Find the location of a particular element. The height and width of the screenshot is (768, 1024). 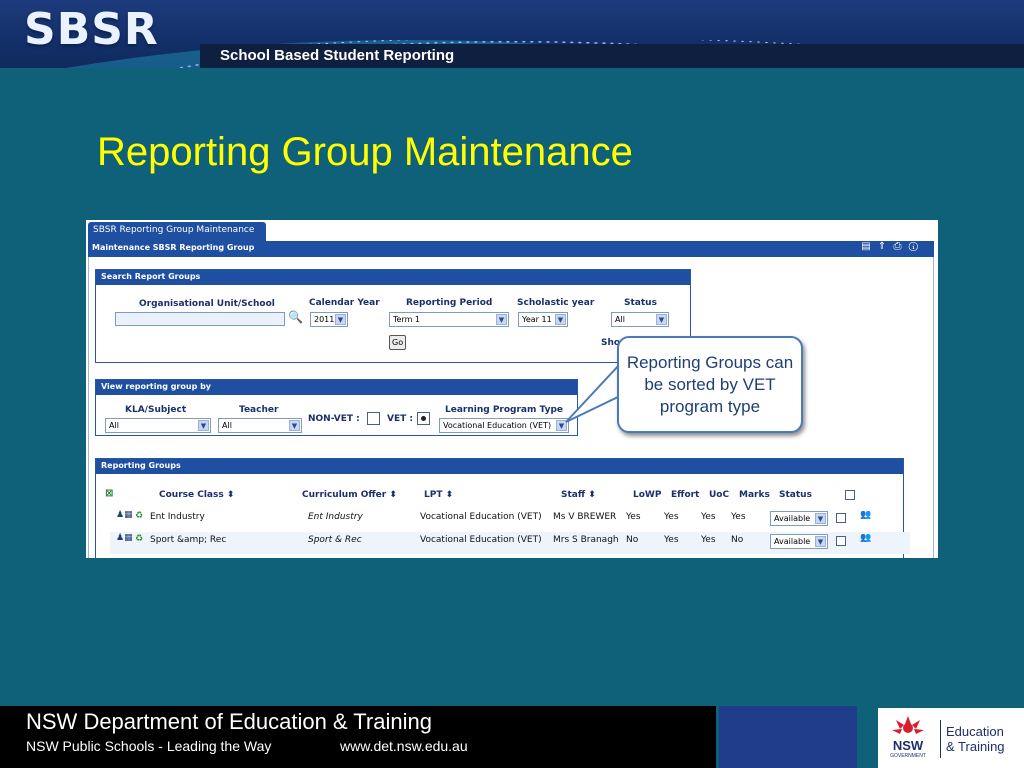

staff-cell: Ms V BREWER is located at coordinates (585, 517).